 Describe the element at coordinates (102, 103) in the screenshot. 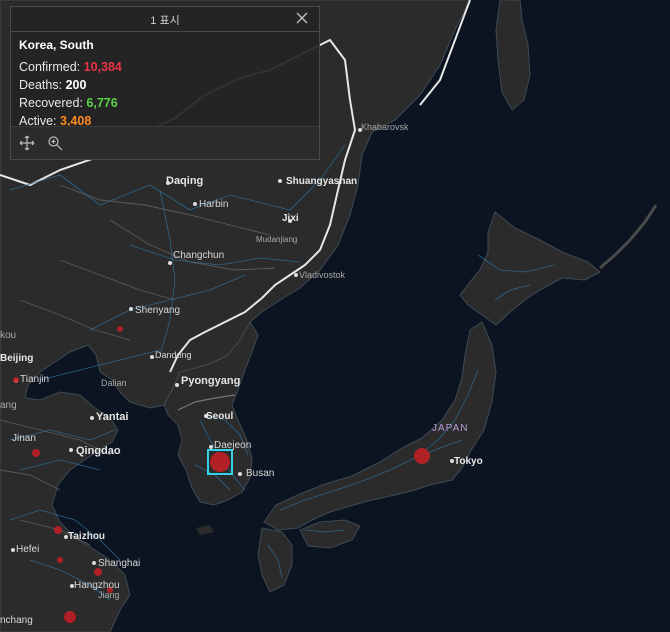

I see `stat-value: 6,776` at that location.